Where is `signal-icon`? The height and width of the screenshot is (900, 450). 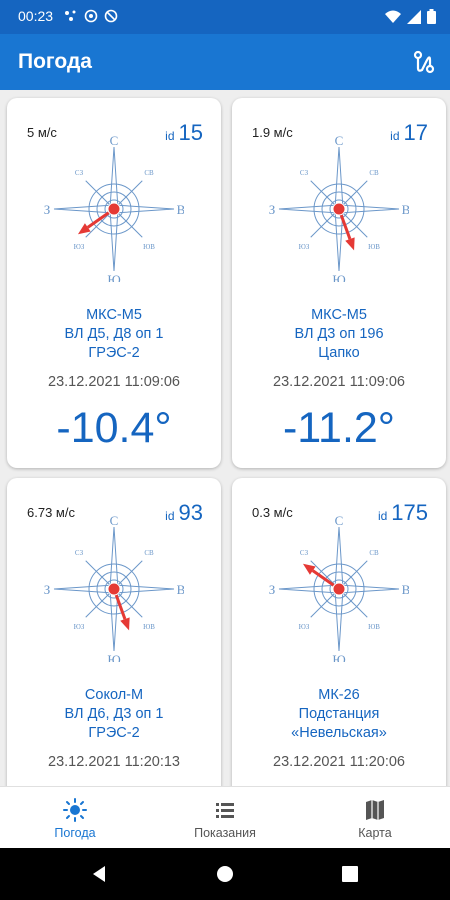
signal-icon is located at coordinates (414, 16).